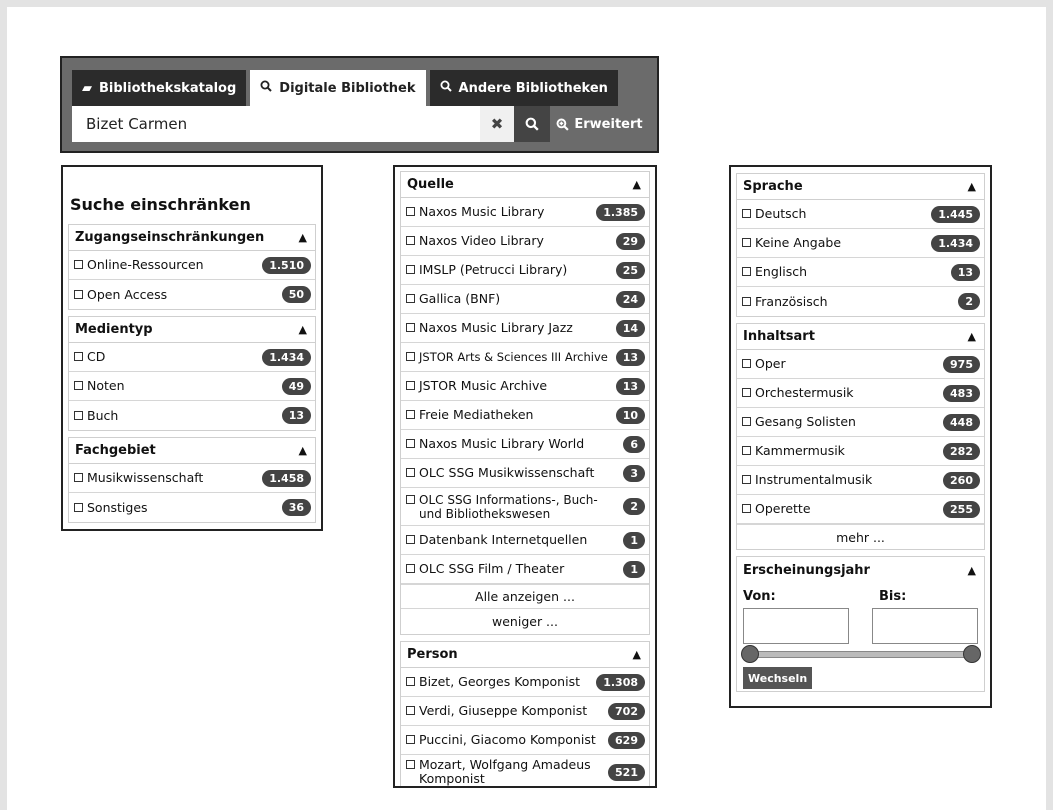 Image resolution: width=1053 pixels, height=810 pixels. Describe the element at coordinates (860, 451) in the screenshot. I see `facet-item: Kammermusik 282` at that location.